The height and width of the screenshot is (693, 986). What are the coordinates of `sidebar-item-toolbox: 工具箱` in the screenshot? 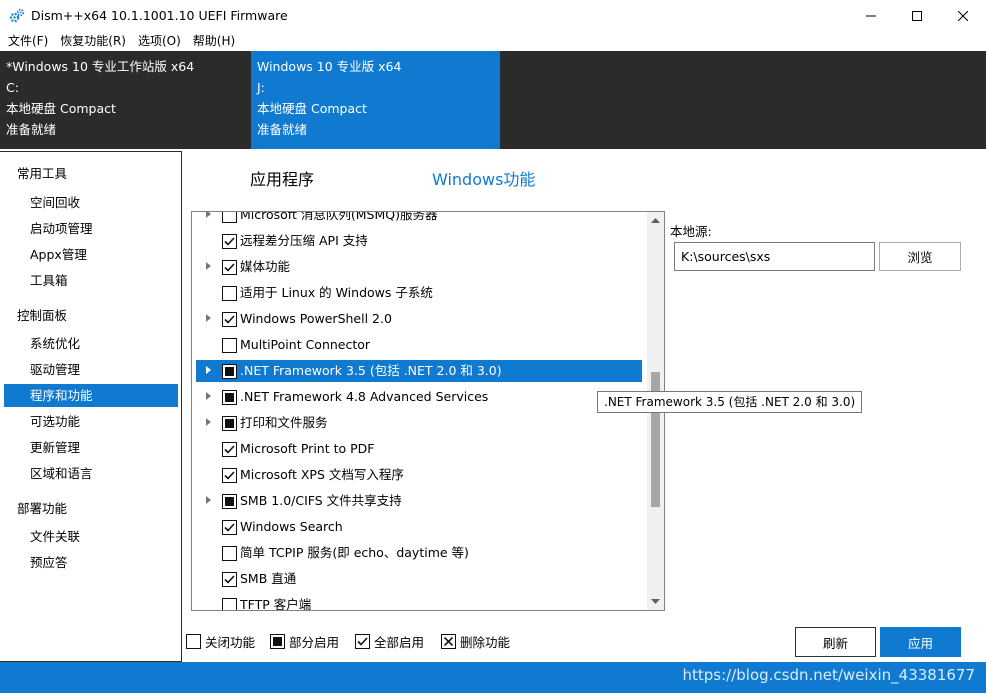 It's located at (91, 280).